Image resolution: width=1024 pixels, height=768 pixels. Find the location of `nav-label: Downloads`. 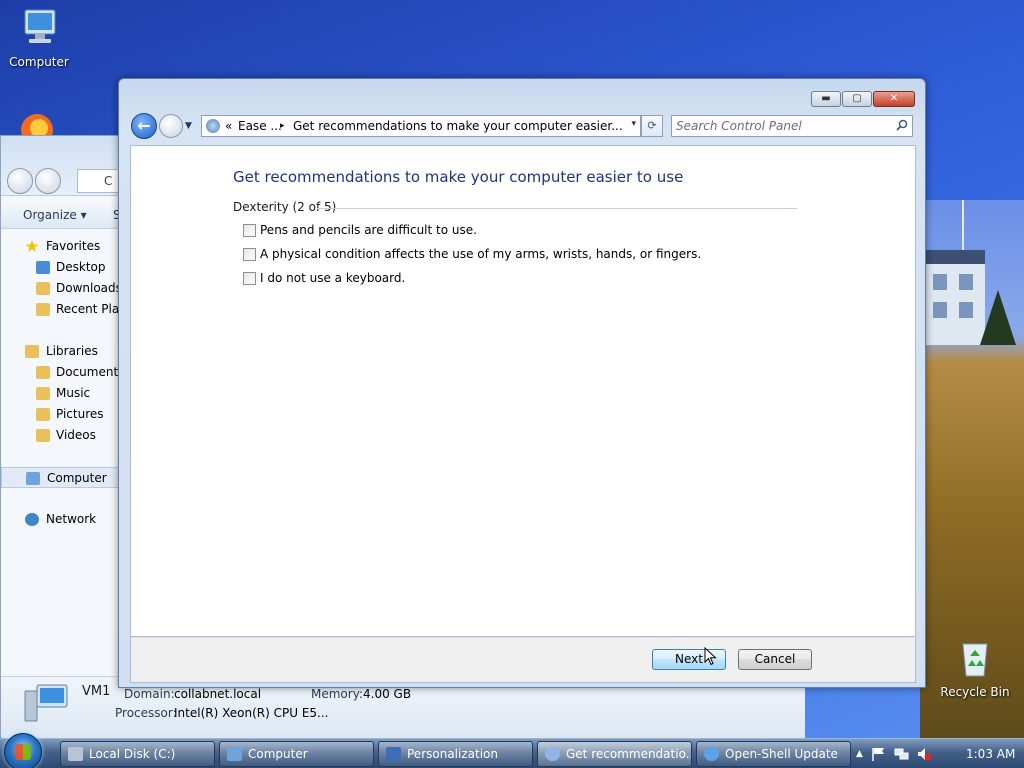

nav-label: Downloads is located at coordinates (89, 288).